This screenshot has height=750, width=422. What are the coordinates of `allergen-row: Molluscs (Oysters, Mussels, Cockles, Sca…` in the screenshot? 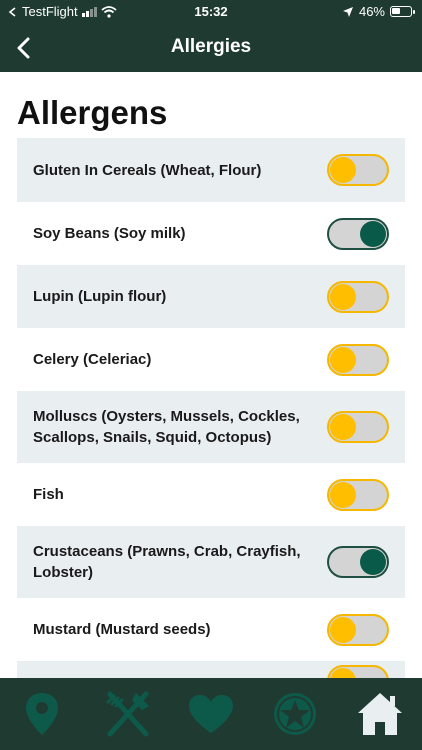 It's located at (211, 427).